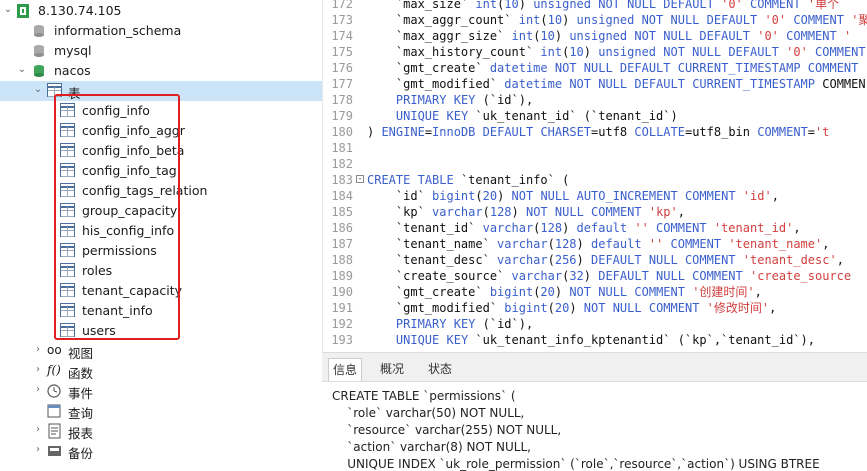  Describe the element at coordinates (526, 212) in the screenshot. I see `code-text: `kp` varchar(128) NOT NULL COMMENT 'kp',` at that location.